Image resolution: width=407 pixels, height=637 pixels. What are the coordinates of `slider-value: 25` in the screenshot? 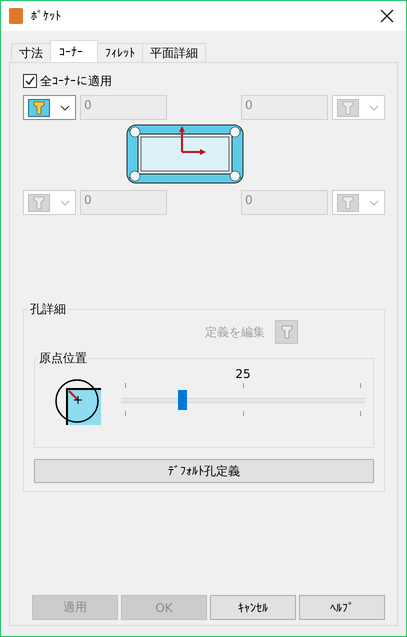 It's located at (243, 375).